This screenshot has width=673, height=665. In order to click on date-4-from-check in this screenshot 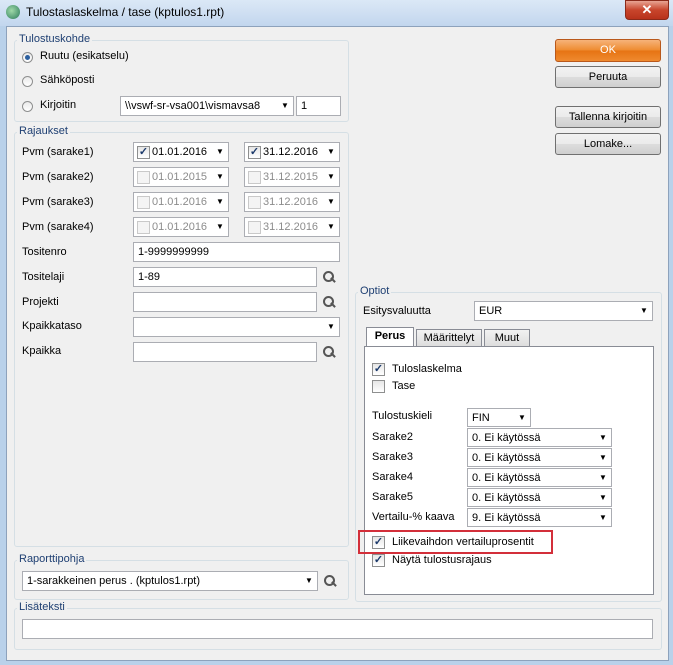, I will do `click(143, 227)`.